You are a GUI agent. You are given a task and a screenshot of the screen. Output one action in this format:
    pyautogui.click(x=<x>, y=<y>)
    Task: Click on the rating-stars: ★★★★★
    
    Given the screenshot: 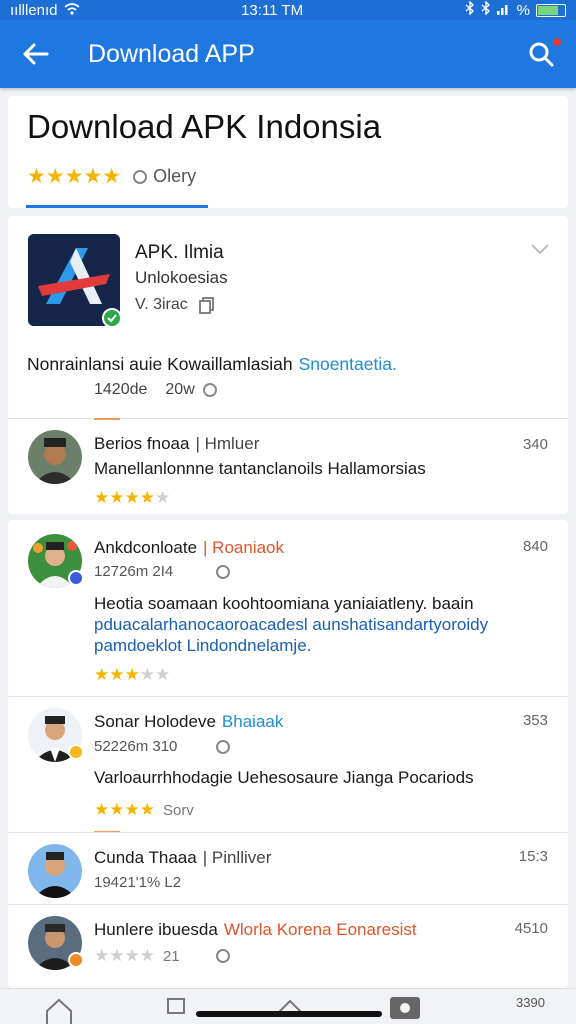 What is the action you would take?
    pyautogui.click(x=74, y=176)
    